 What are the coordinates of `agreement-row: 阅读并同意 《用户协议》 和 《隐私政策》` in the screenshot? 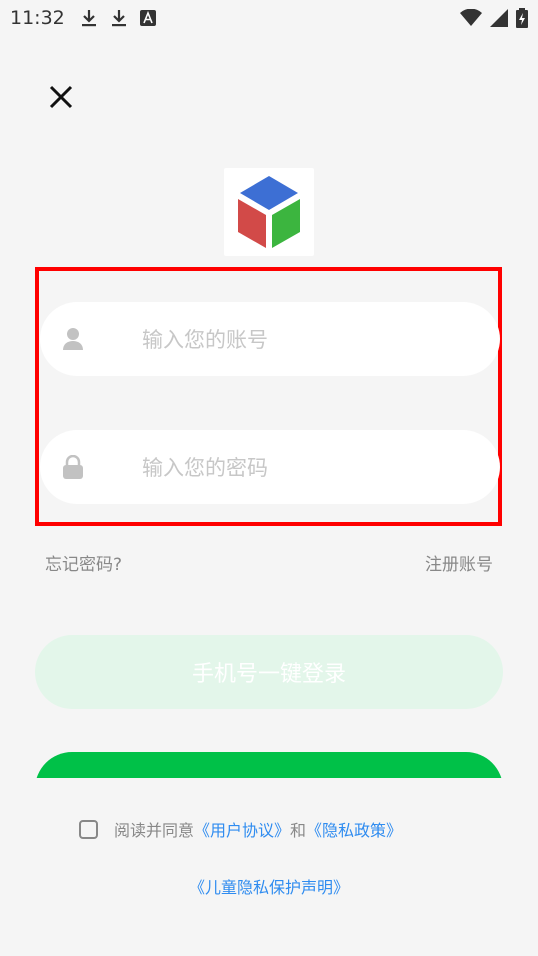 It's located at (240, 829).